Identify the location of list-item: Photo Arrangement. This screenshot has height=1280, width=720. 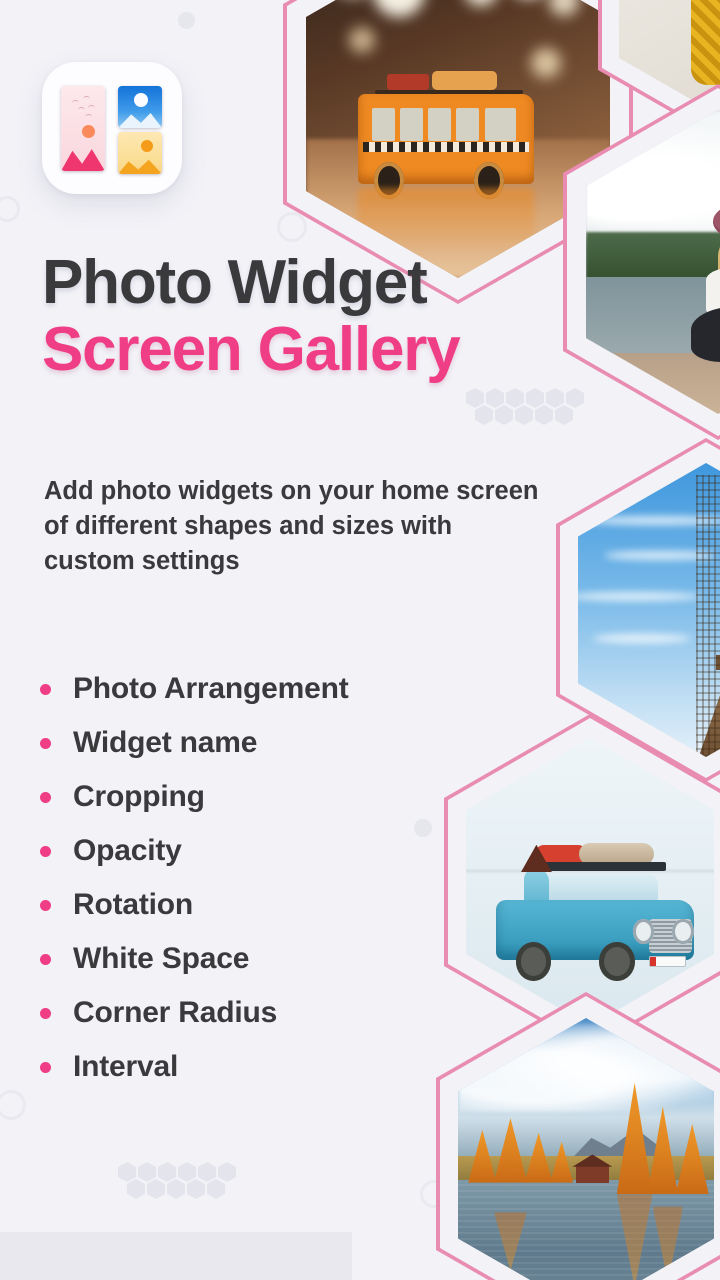
(265, 689).